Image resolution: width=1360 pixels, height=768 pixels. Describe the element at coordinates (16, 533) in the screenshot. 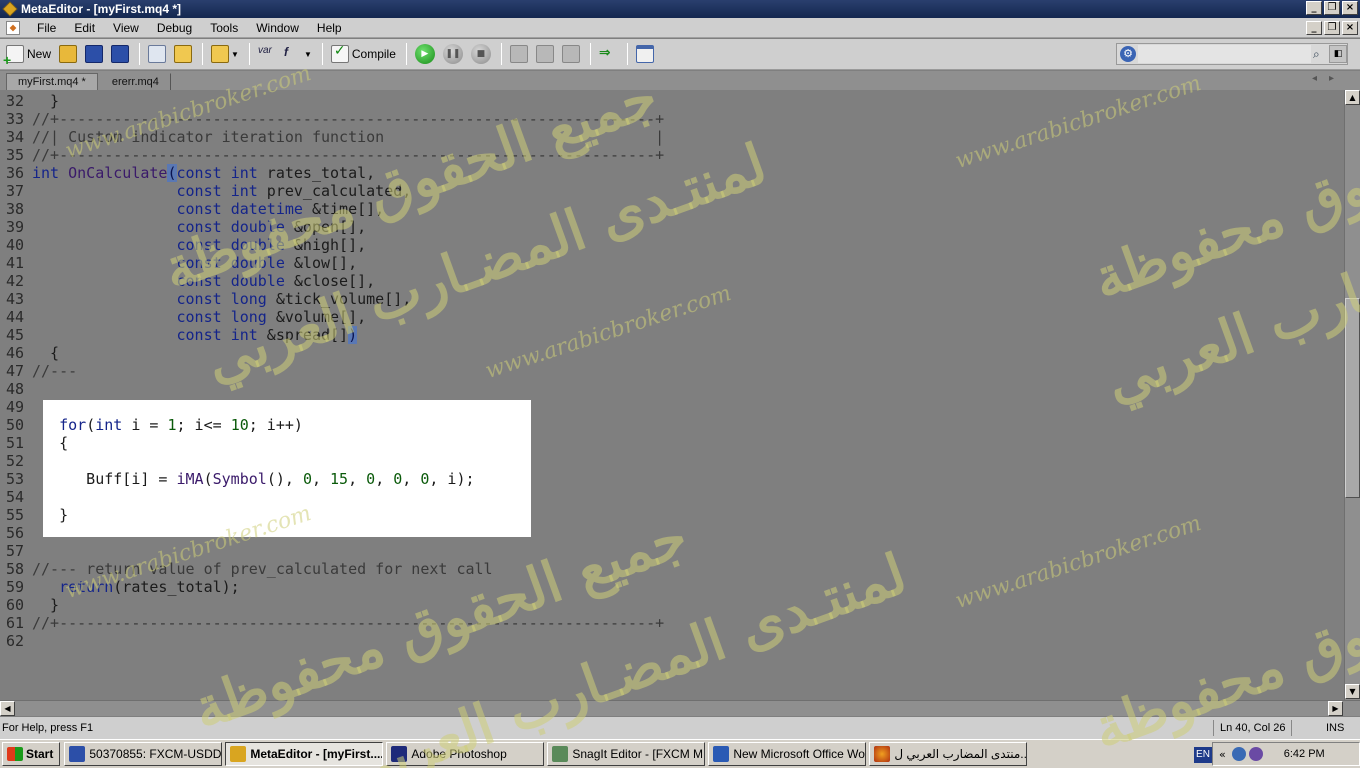

I see `code-line: 56` at that location.